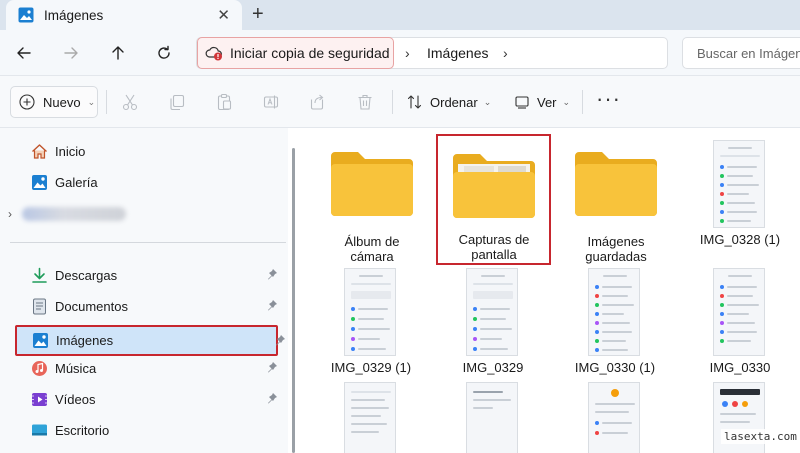 This screenshot has height=453, width=800. I want to click on rename-icon, so click(271, 102).